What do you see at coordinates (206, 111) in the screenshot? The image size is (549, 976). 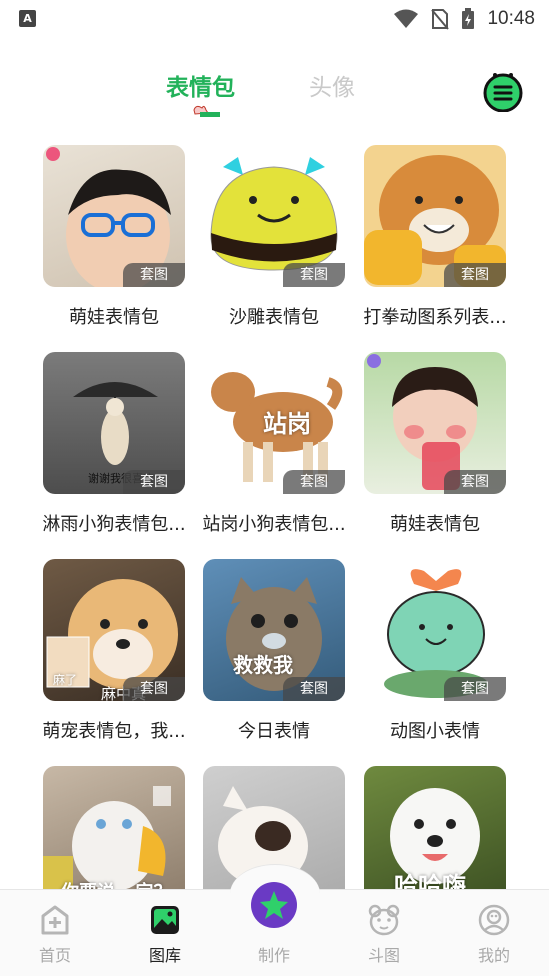 I see `tab-indicator-icon` at bounding box center [206, 111].